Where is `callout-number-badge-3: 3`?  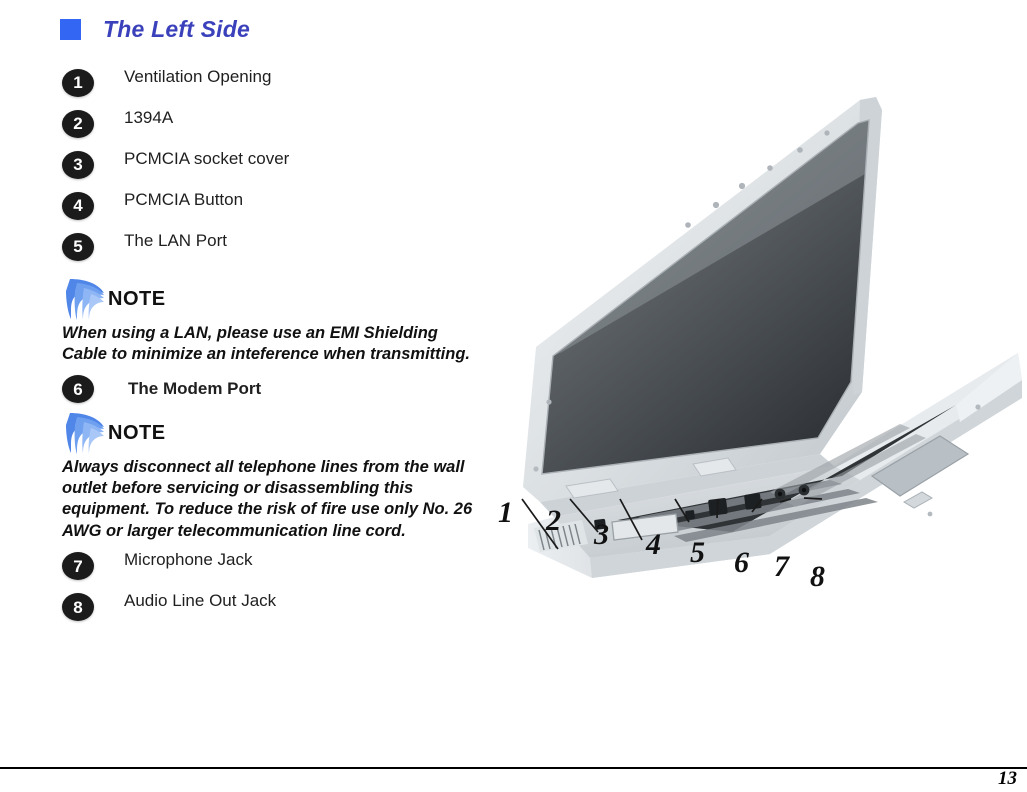
callout-number-badge-3: 3 is located at coordinates (78, 164).